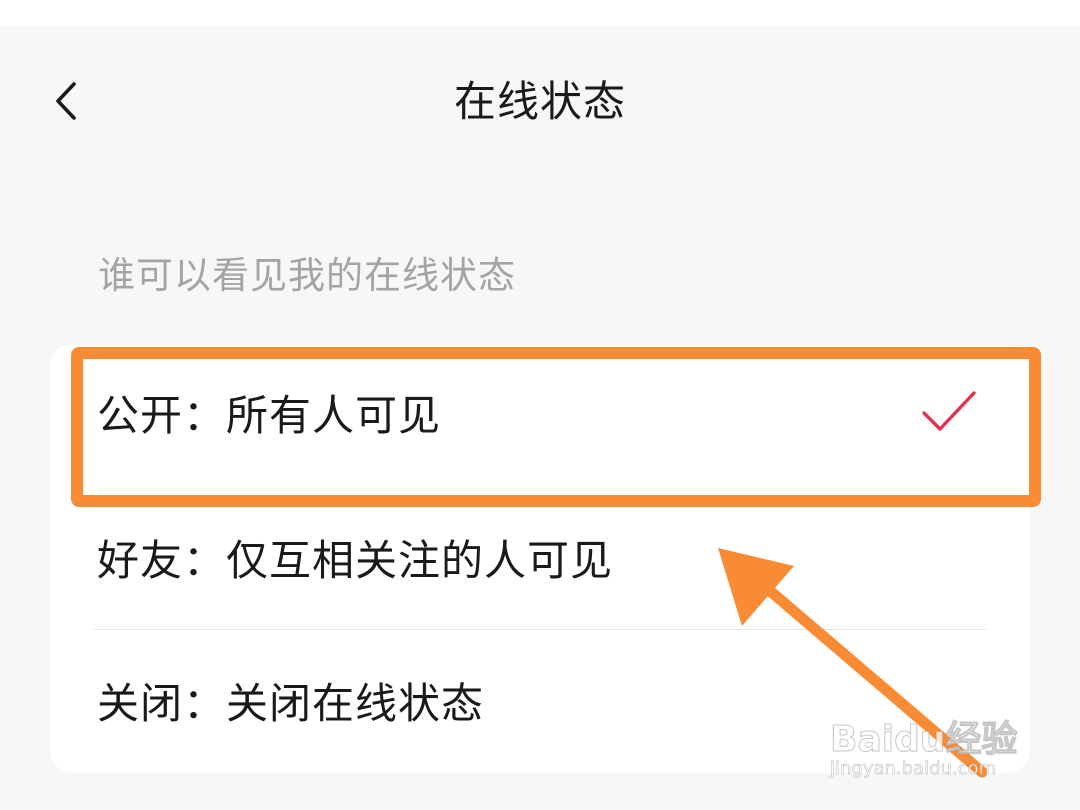  Describe the element at coordinates (540, 629) in the screenshot. I see `divider` at that location.